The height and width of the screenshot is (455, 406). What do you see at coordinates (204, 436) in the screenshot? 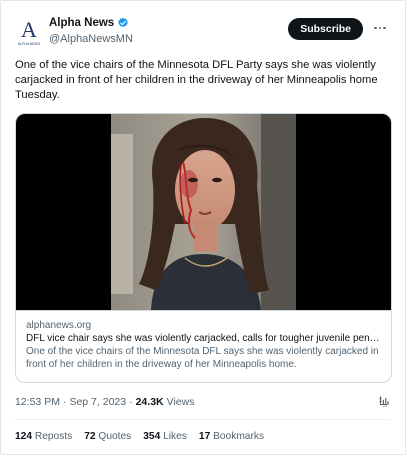
I see `bookmarks-count: 17` at bounding box center [204, 436].